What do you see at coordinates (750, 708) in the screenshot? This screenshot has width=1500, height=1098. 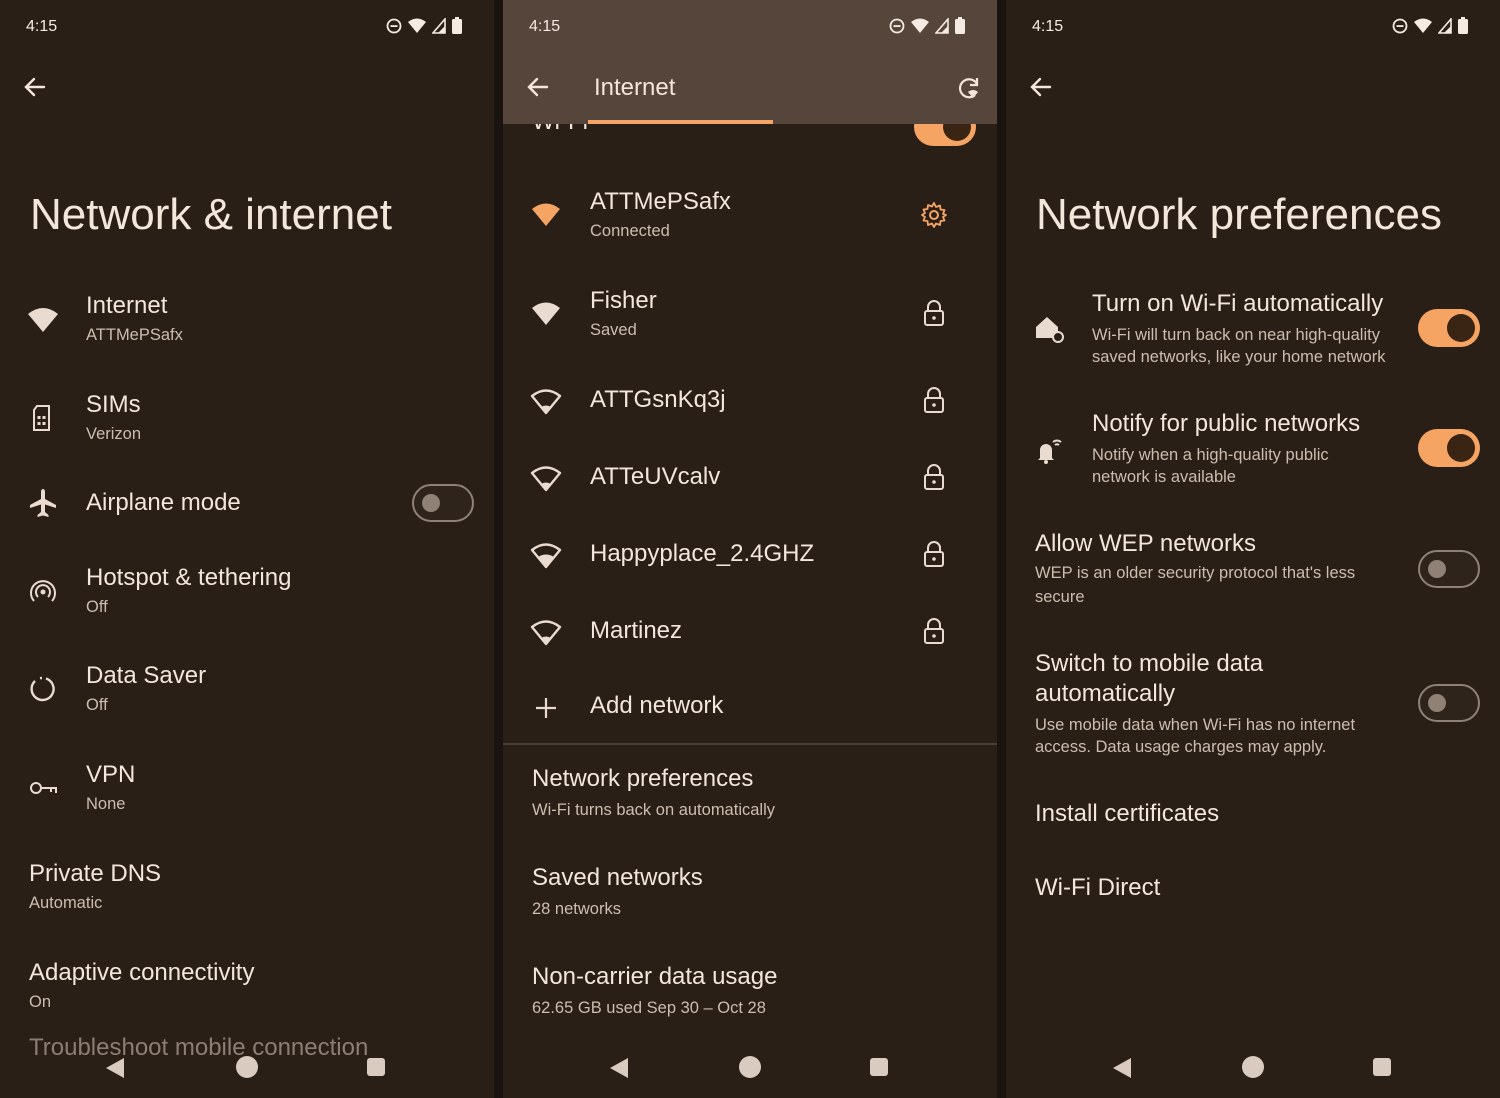 I see `add-network-item: Add network` at bounding box center [750, 708].